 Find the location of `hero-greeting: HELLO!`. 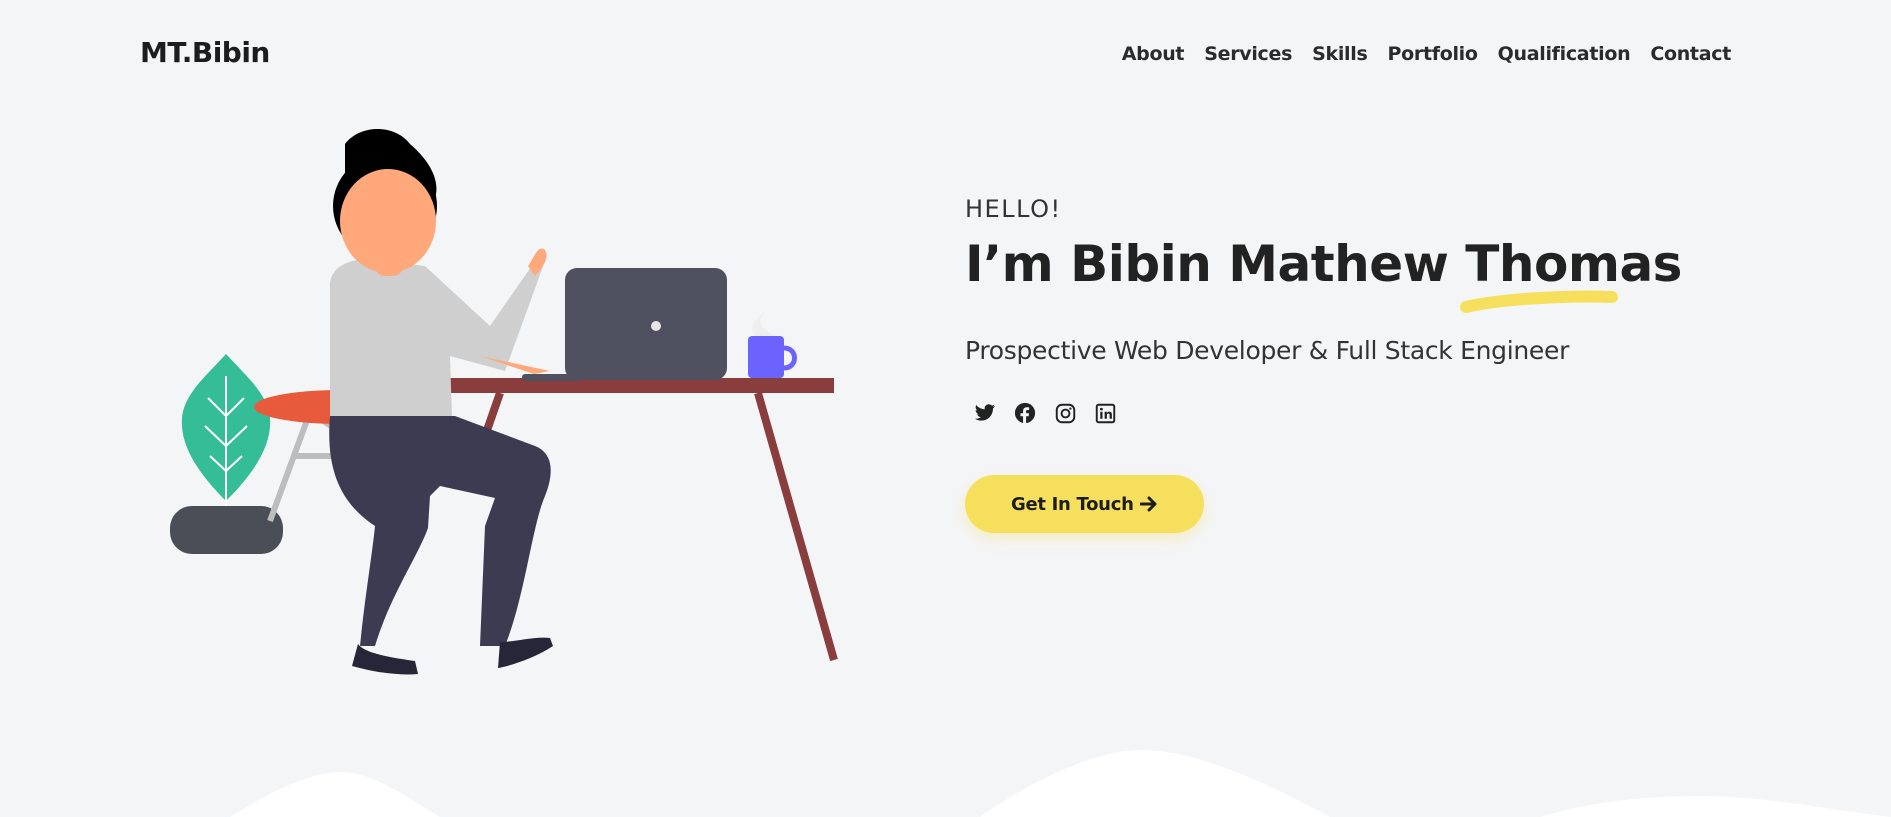

hero-greeting: HELLO! is located at coordinates (1013, 209).